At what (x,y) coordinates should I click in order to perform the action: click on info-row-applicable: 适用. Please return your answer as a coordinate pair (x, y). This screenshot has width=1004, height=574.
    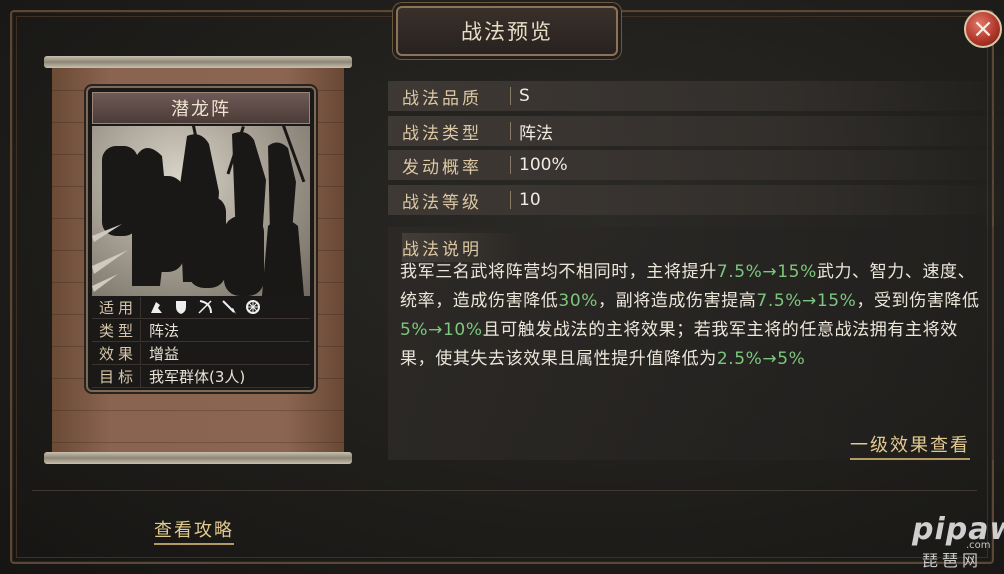
    Looking at the image, I should click on (201, 307).